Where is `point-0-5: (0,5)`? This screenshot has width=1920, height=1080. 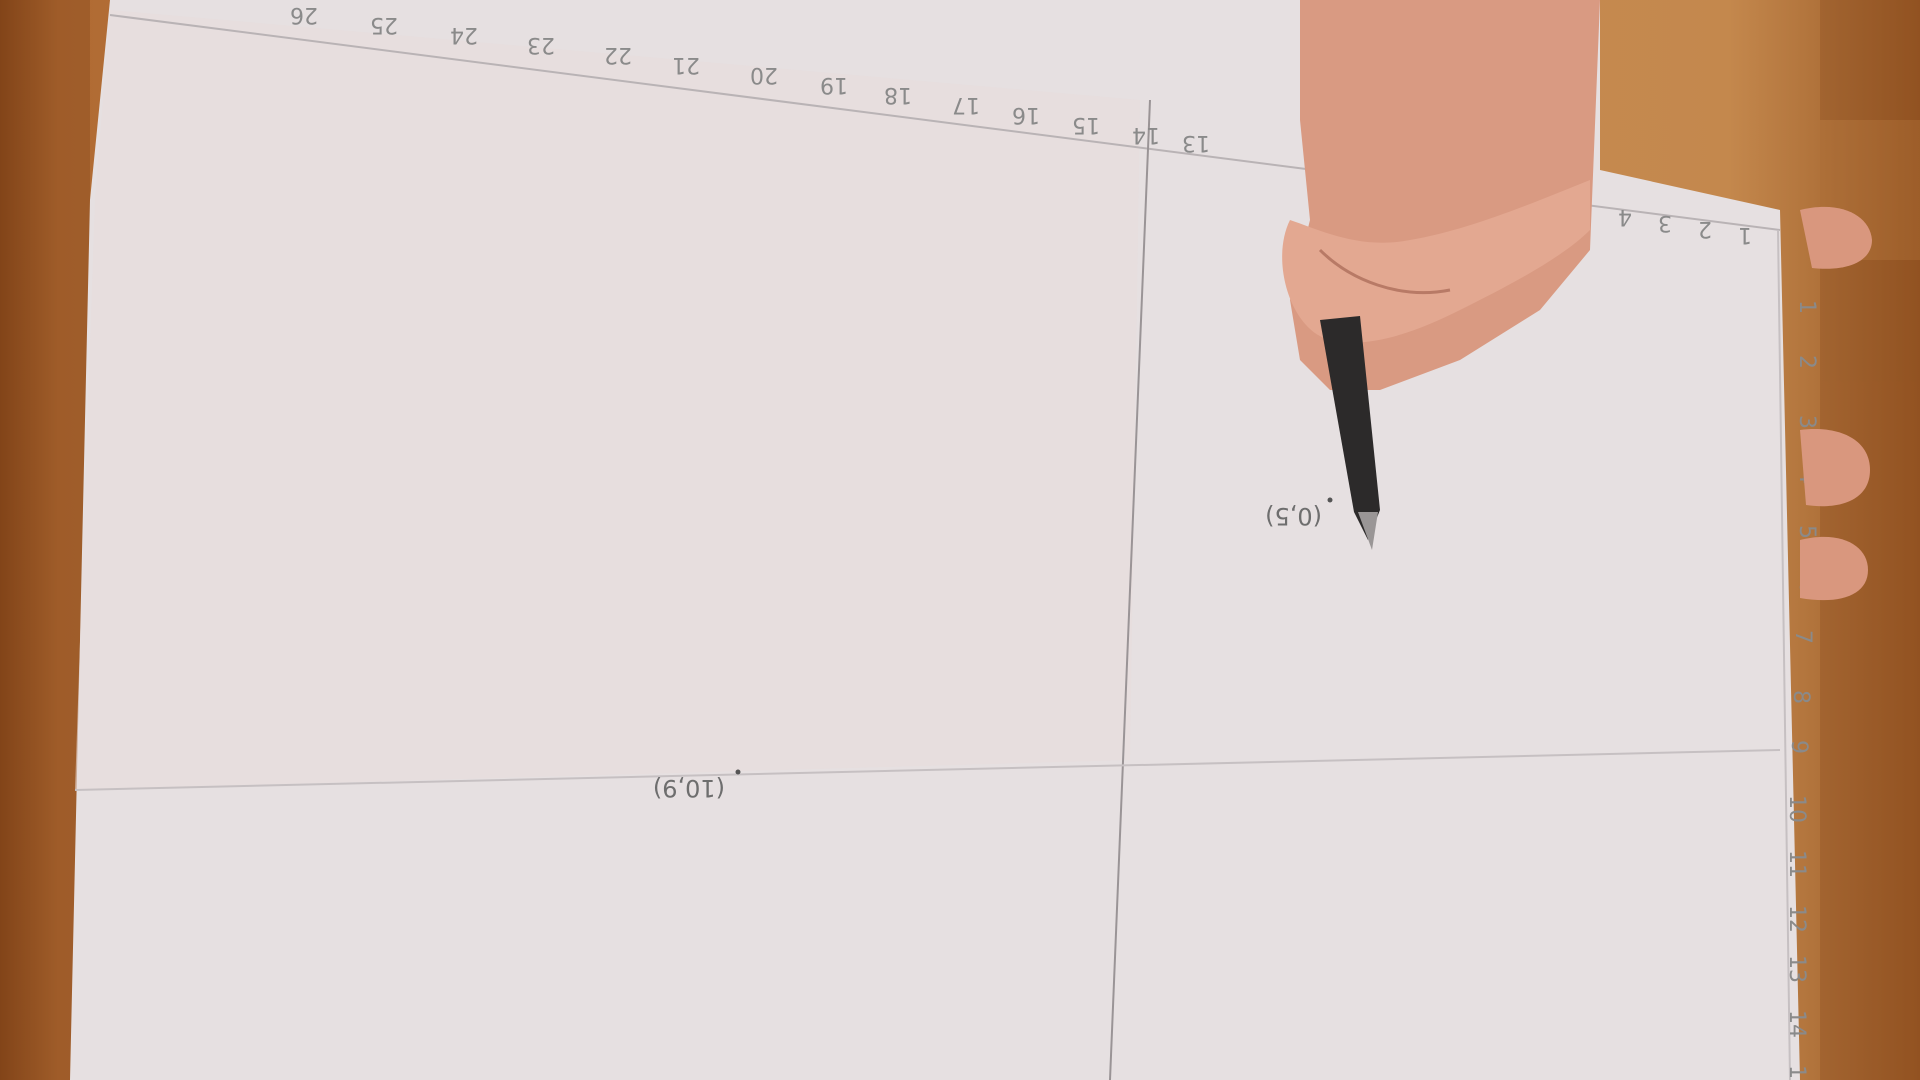
point-0-5: (0,5) is located at coordinates (1299, 513).